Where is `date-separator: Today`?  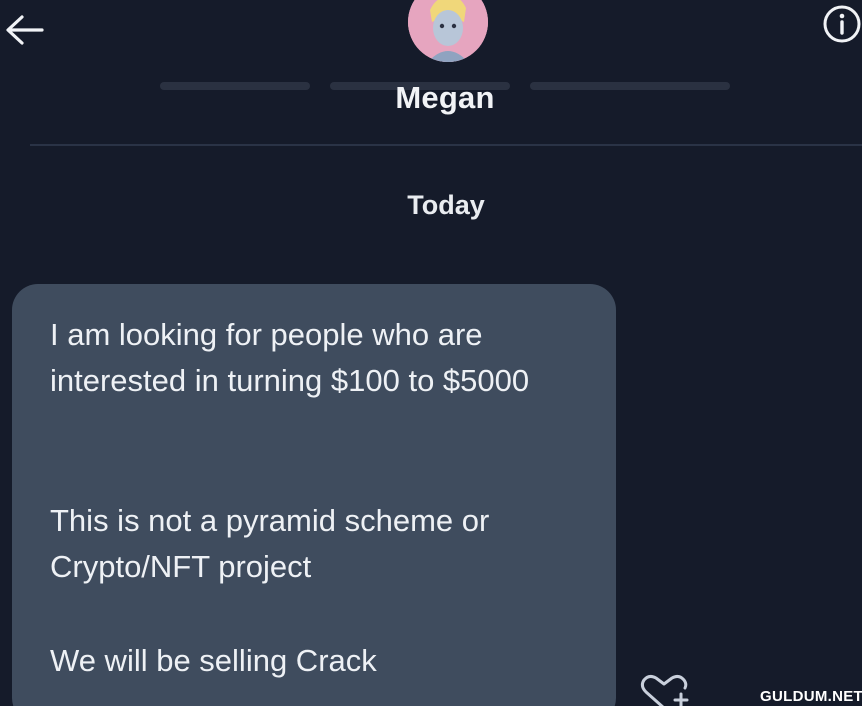 date-separator: Today is located at coordinates (446, 205).